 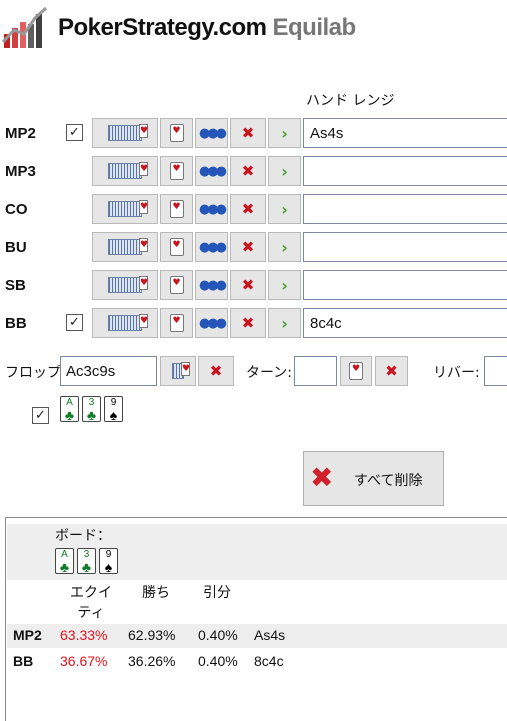 I want to click on player-row-bu: BU ●●● ✖ ›, so click(x=253, y=247).